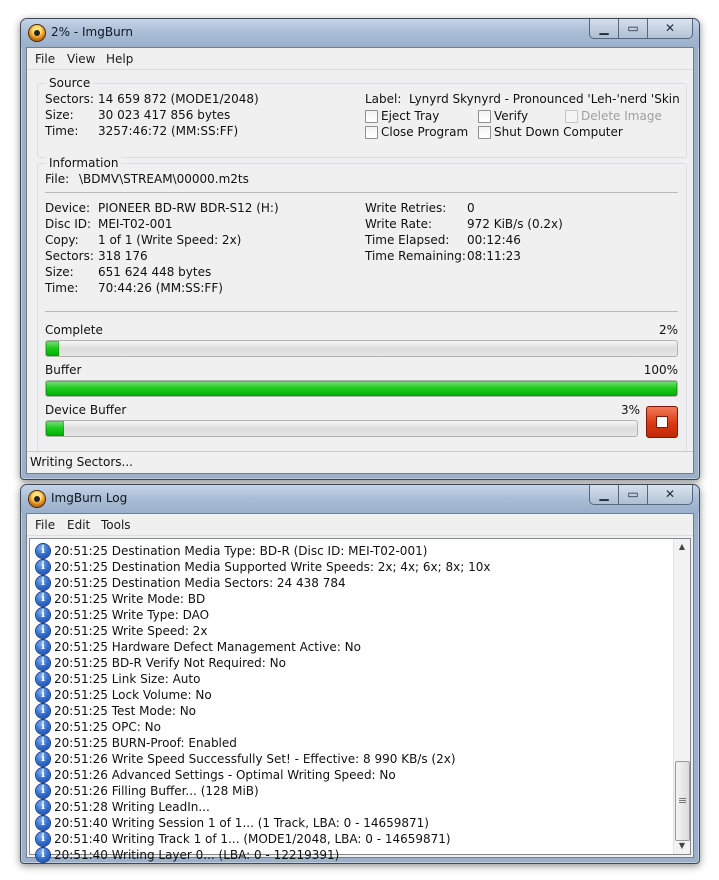 This screenshot has height=880, width=719. I want to click on log-scrollbar: ▲ ▼, so click(681, 696).